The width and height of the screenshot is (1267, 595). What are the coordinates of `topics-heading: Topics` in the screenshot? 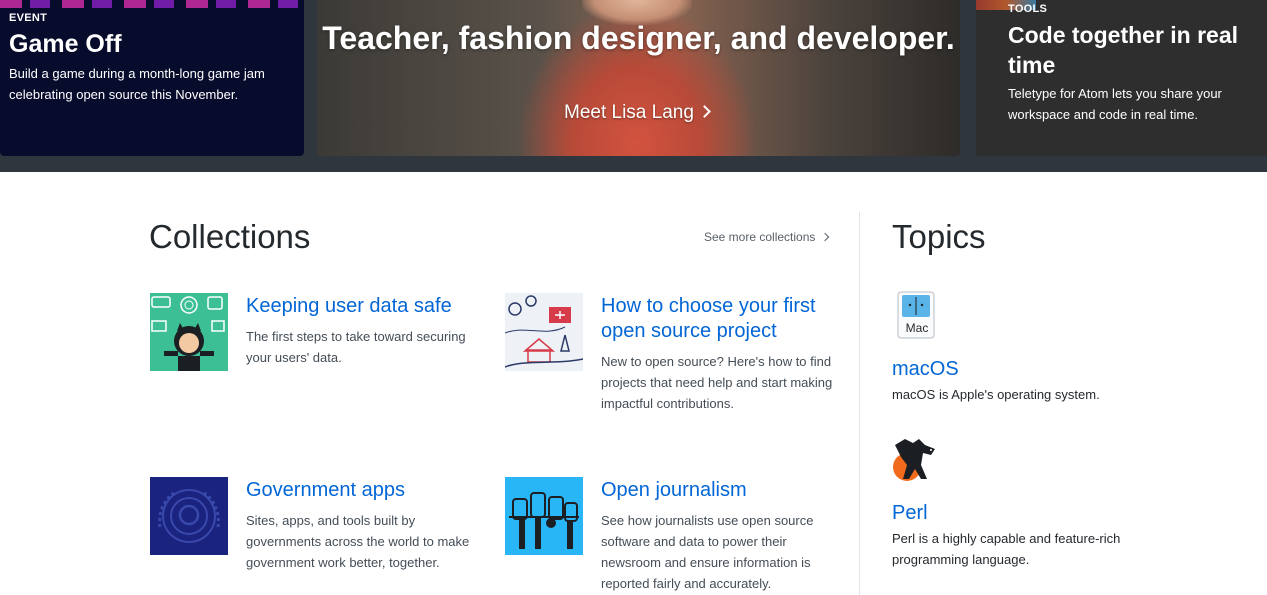 It's located at (939, 236).